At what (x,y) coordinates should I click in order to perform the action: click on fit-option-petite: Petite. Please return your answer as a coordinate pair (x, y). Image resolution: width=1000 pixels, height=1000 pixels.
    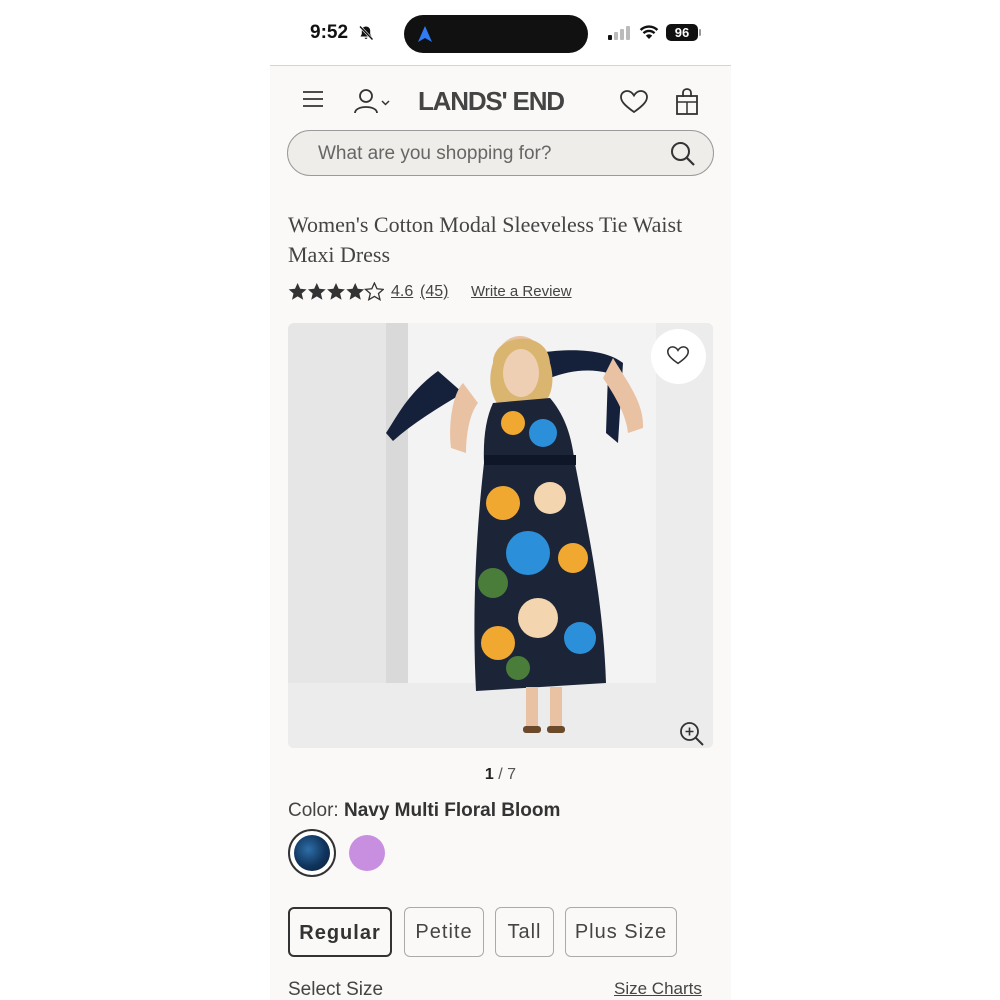
    Looking at the image, I should click on (444, 932).